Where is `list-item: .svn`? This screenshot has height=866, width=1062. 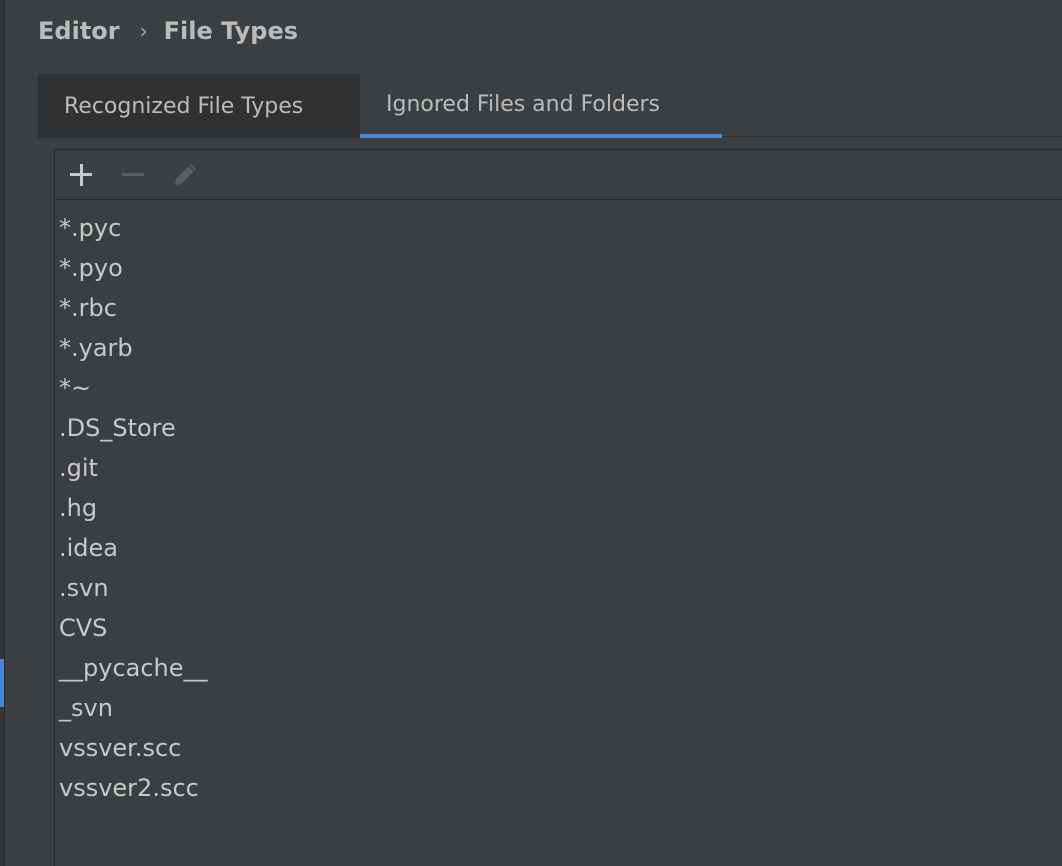 list-item: .svn is located at coordinates (558, 588).